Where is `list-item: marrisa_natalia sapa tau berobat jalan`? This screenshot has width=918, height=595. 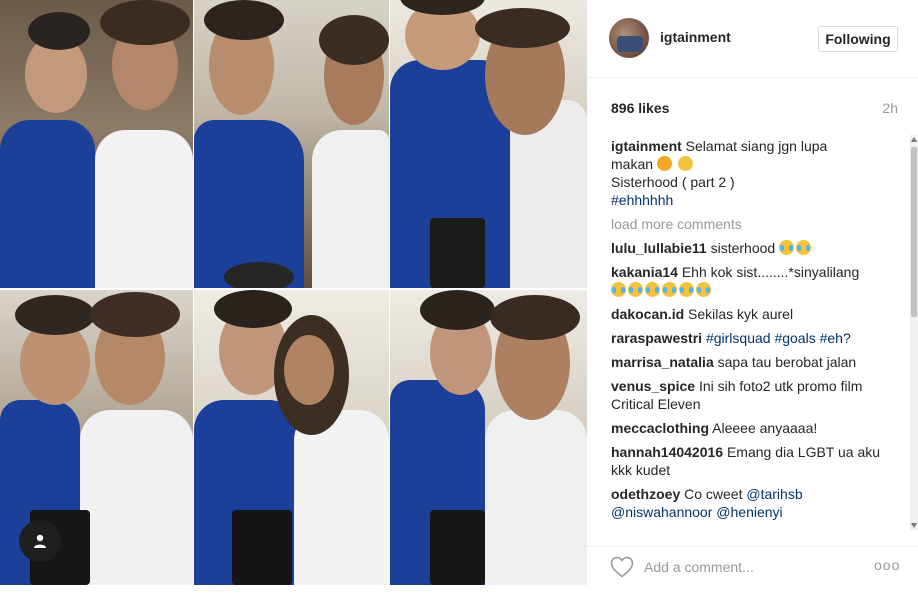
list-item: marrisa_natalia sapa tau berobat jalan is located at coordinates (756, 362).